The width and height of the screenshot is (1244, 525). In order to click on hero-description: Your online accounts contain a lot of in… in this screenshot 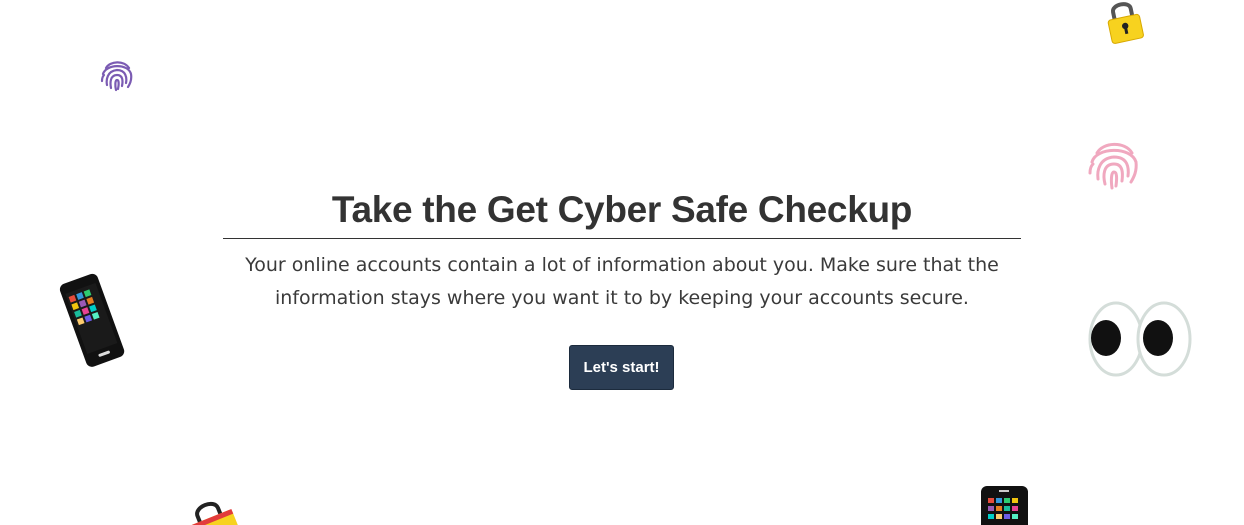, I will do `click(622, 281)`.